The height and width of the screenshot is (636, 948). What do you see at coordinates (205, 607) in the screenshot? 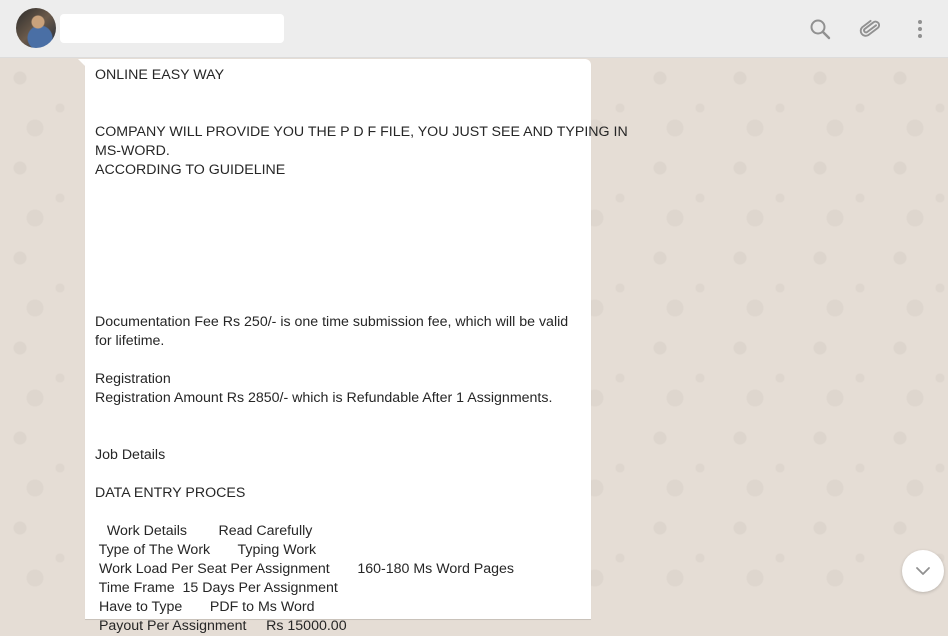
I see `message-line: Have to Type PDF to Ms Word` at bounding box center [205, 607].